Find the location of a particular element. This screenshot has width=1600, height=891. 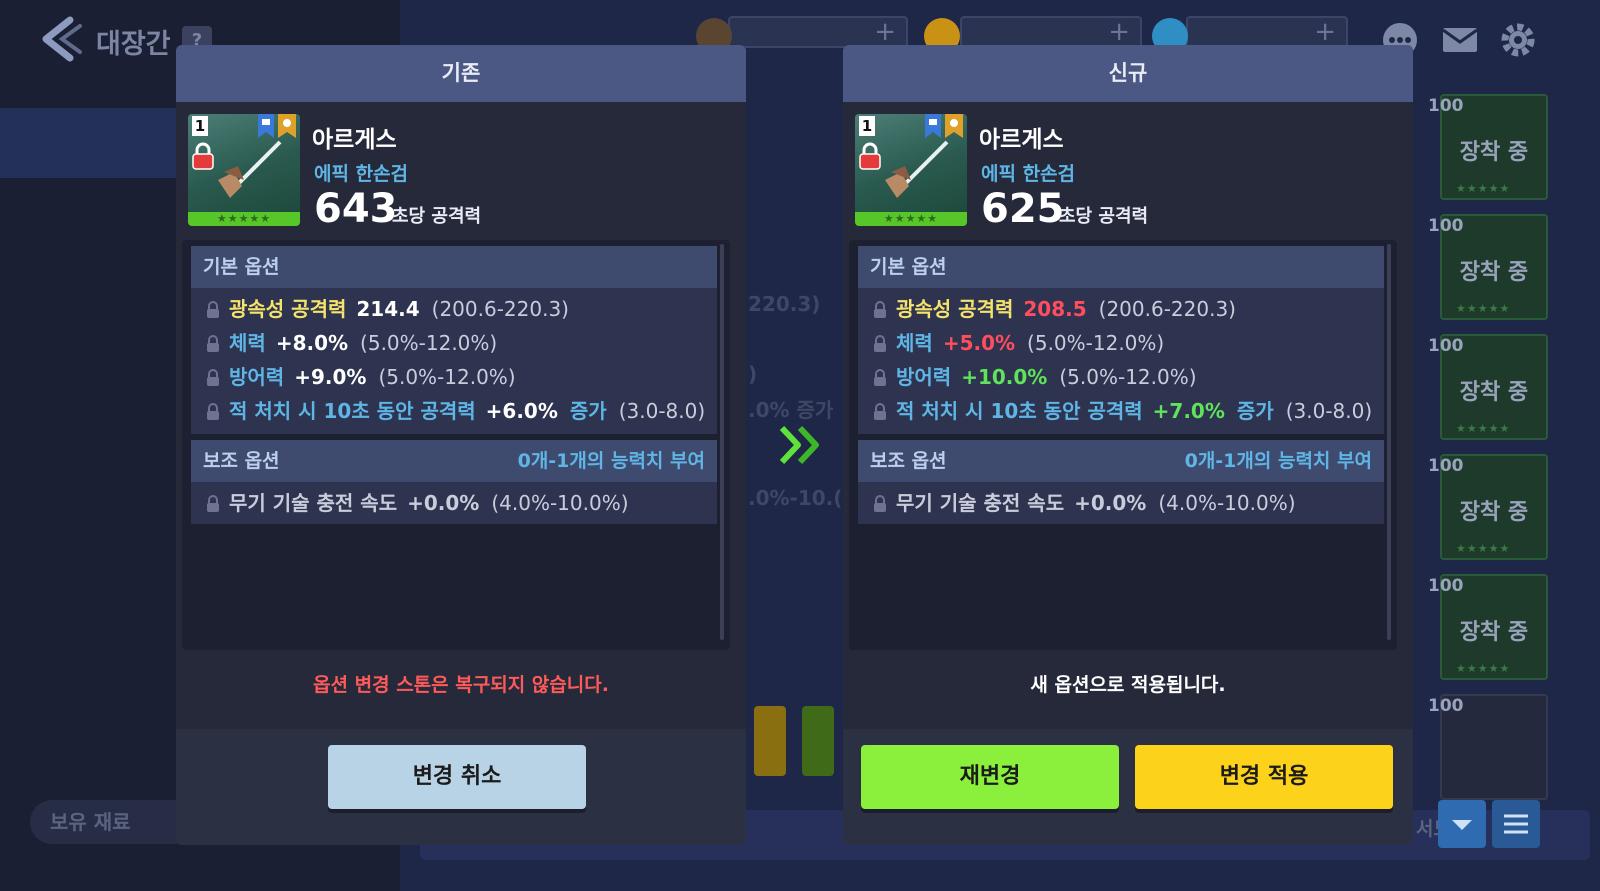

sub-options-title: 보조 옵션 is located at coordinates (241, 461).